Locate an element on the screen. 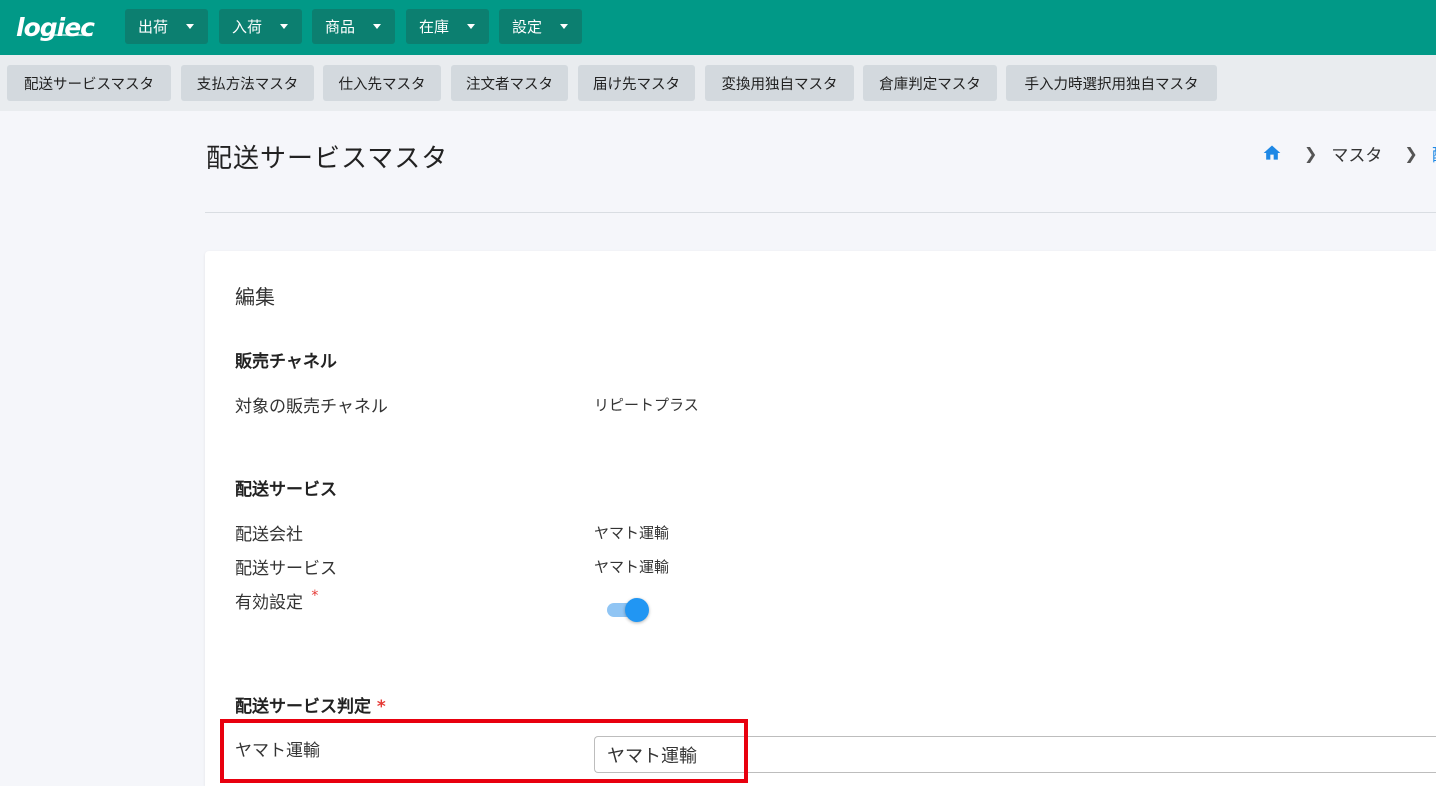 The width and height of the screenshot is (1436, 786). menu-label: 設定 is located at coordinates (527, 27).